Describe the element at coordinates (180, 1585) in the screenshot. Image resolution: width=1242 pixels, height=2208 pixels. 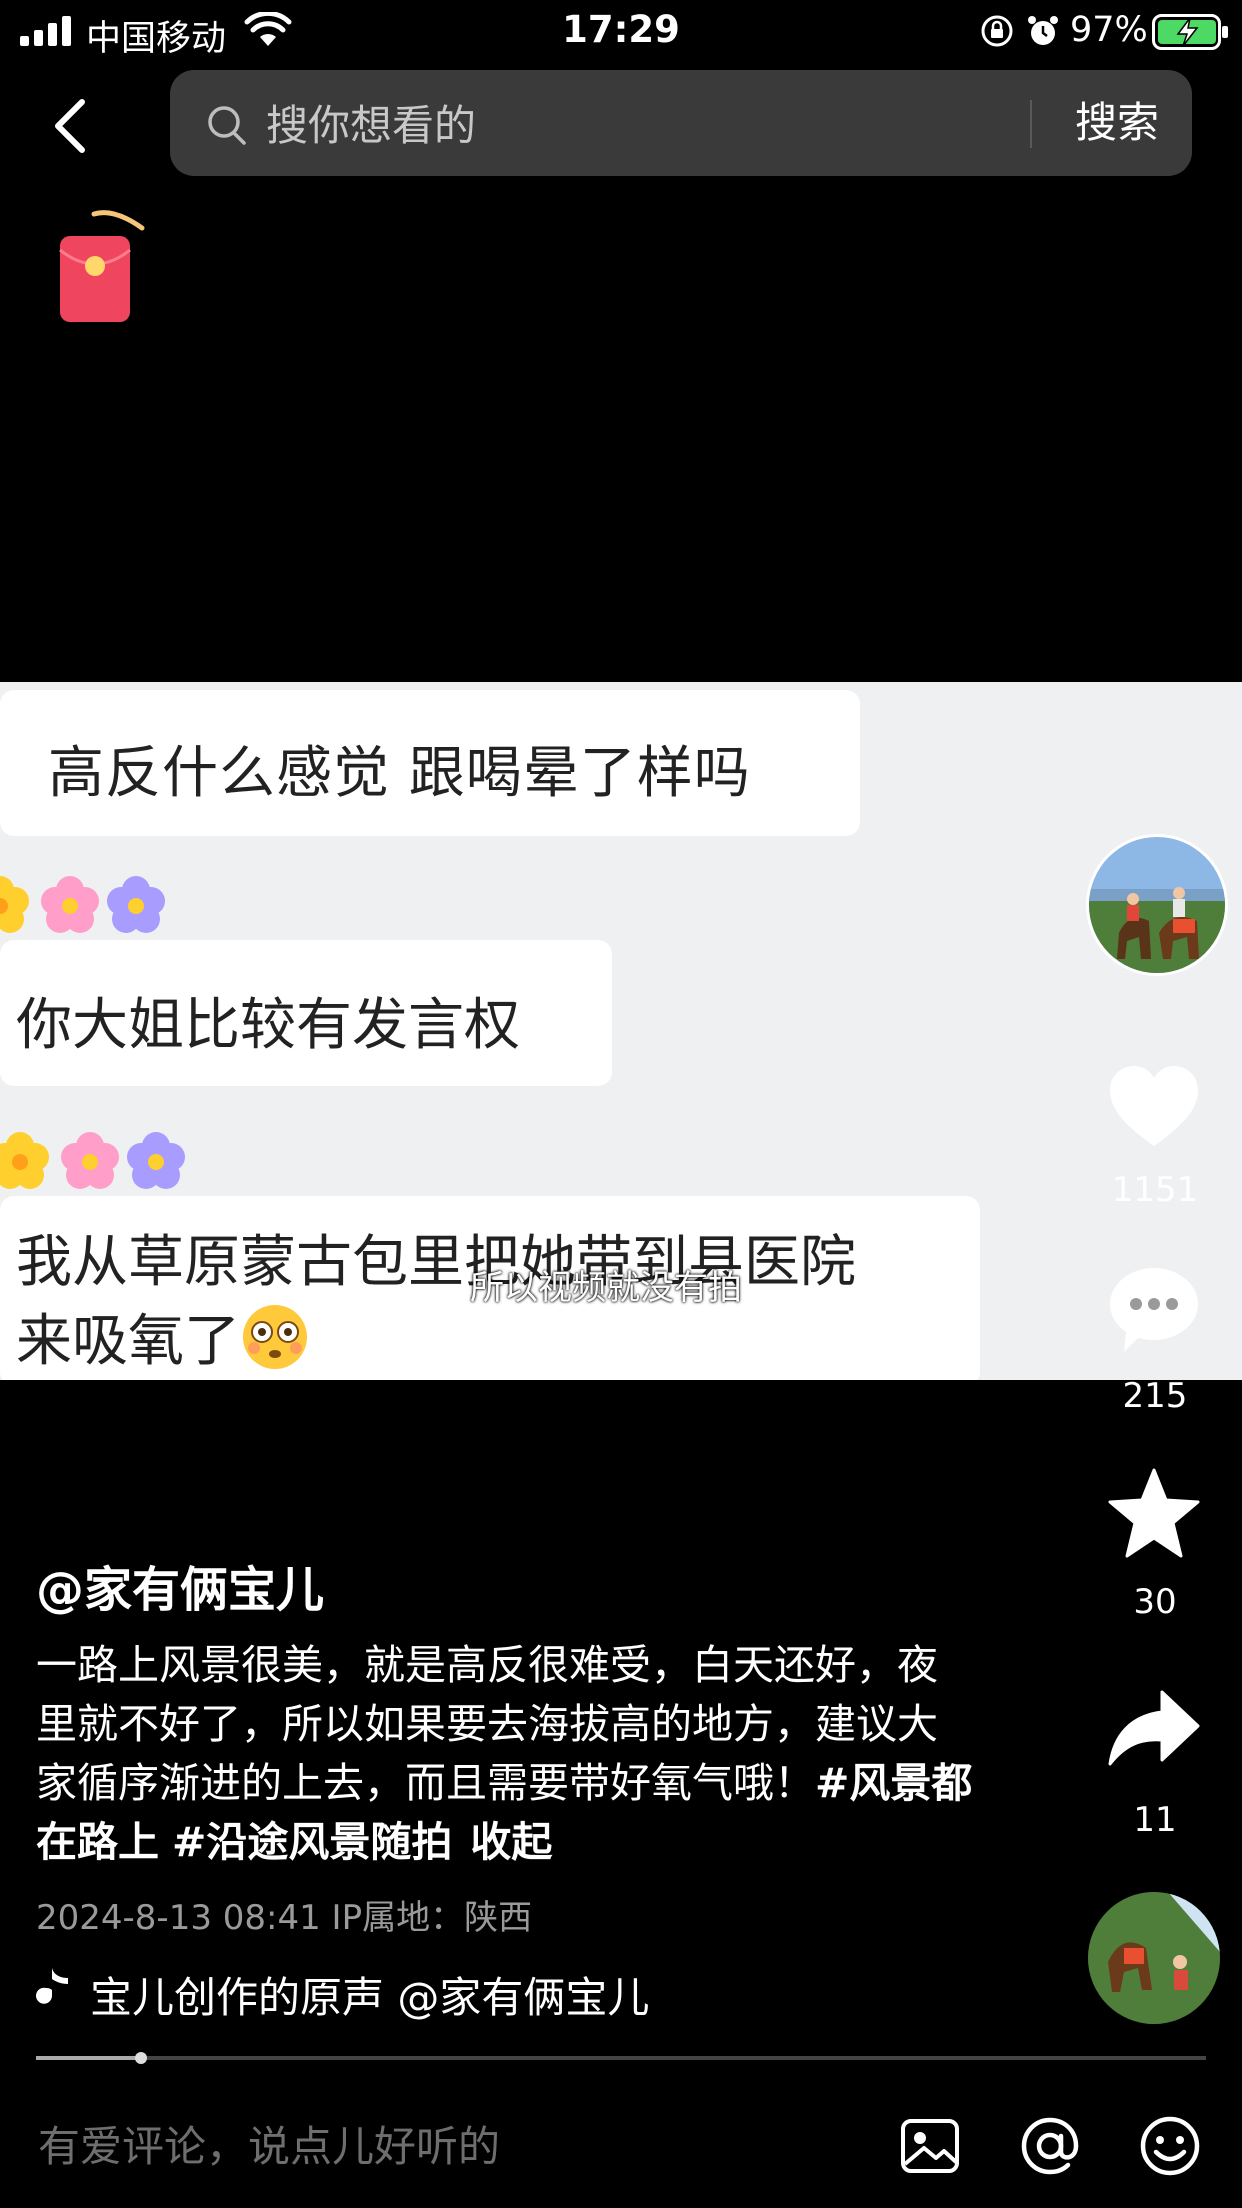
I see `author-handle: @家有俩宝儿` at that location.